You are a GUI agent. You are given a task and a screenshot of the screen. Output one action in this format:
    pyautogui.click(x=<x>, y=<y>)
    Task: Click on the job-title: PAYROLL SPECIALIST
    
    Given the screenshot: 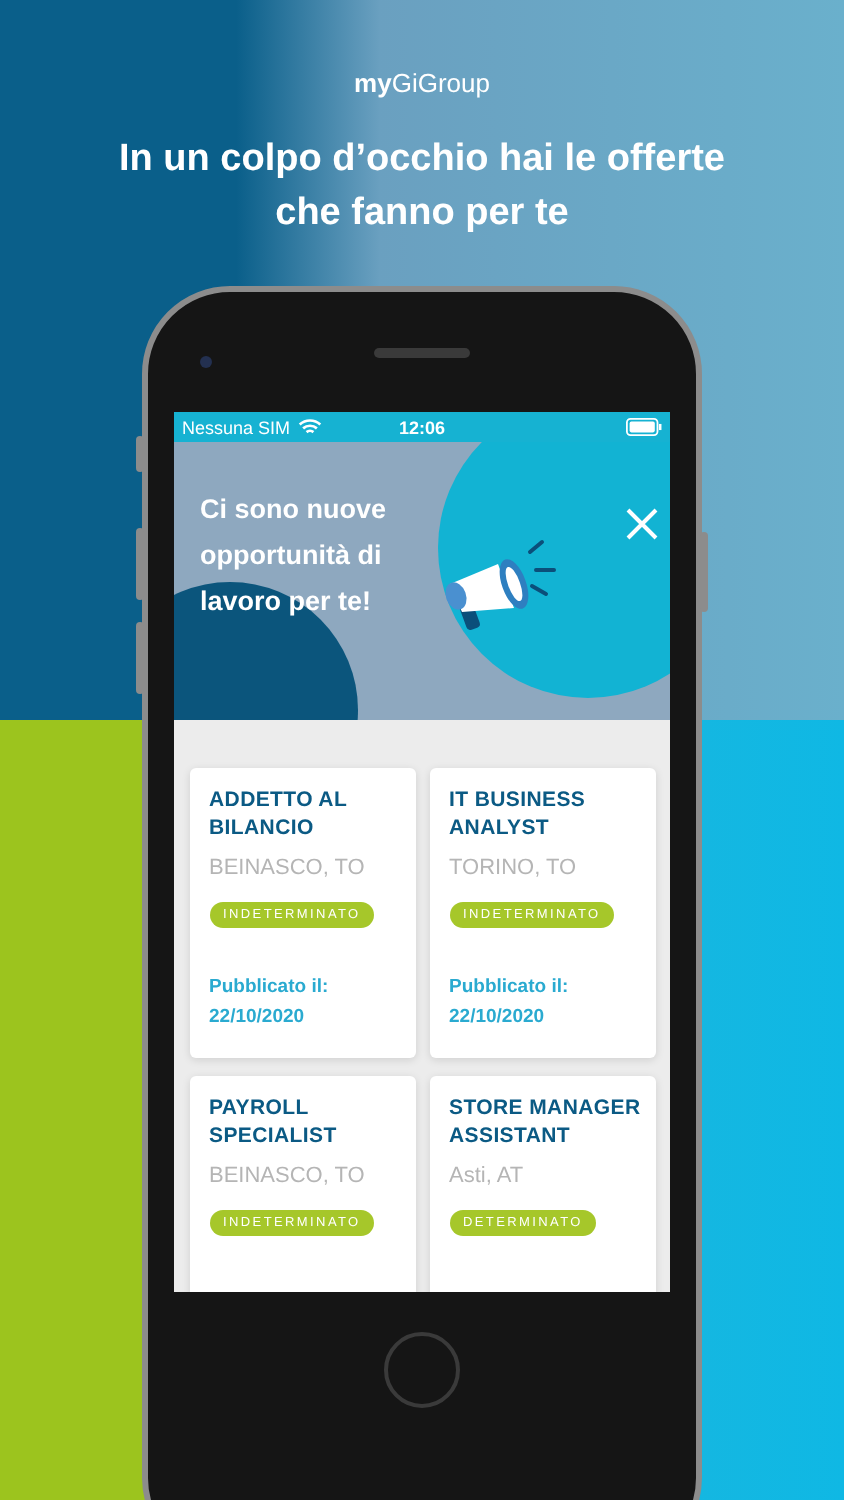 What is the action you would take?
    pyautogui.click(x=274, y=1122)
    